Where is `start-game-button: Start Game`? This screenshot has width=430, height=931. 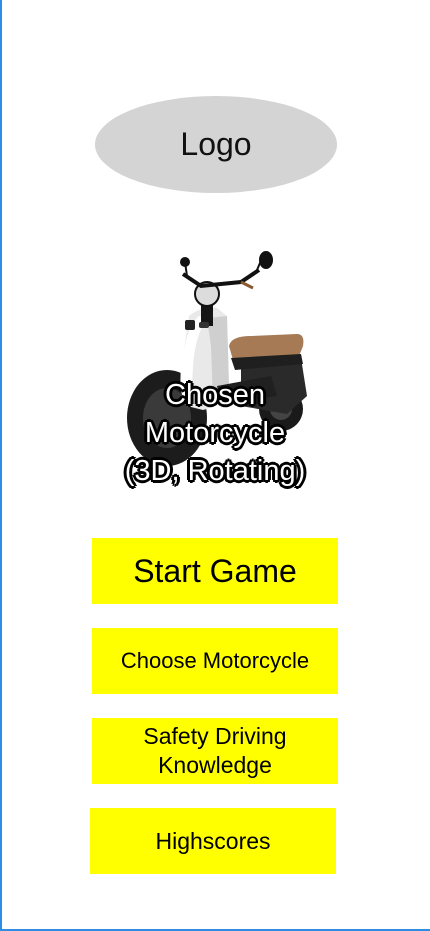 start-game-button: Start Game is located at coordinates (215, 571).